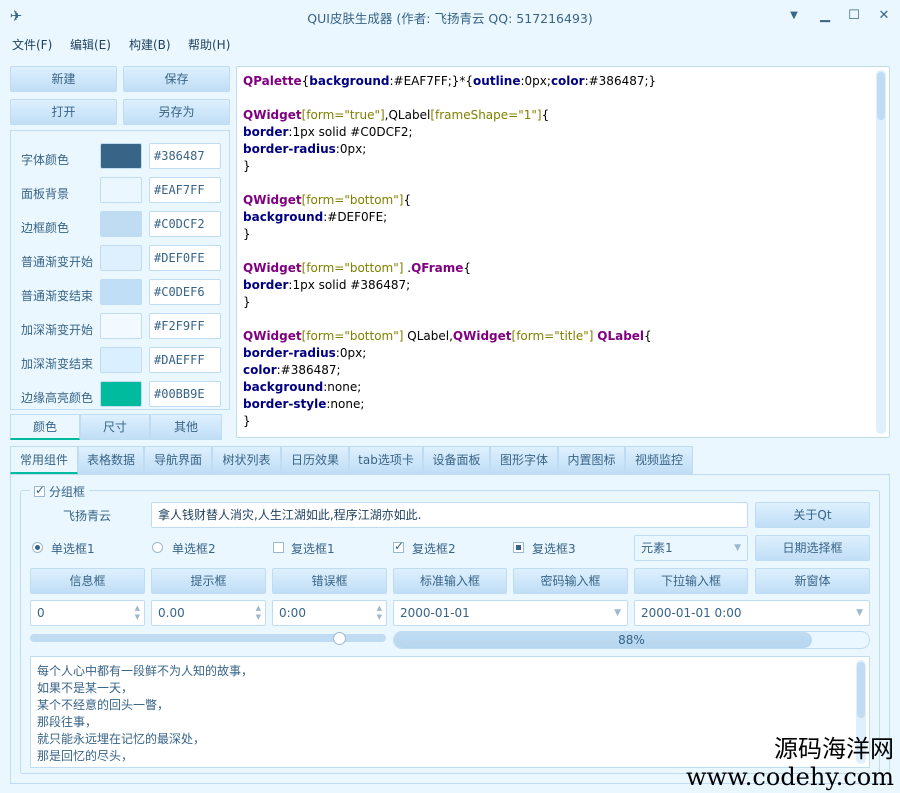 The image size is (900, 793). Describe the element at coordinates (790, 777) in the screenshot. I see `watermark-line-2: www.codehy.com` at that location.